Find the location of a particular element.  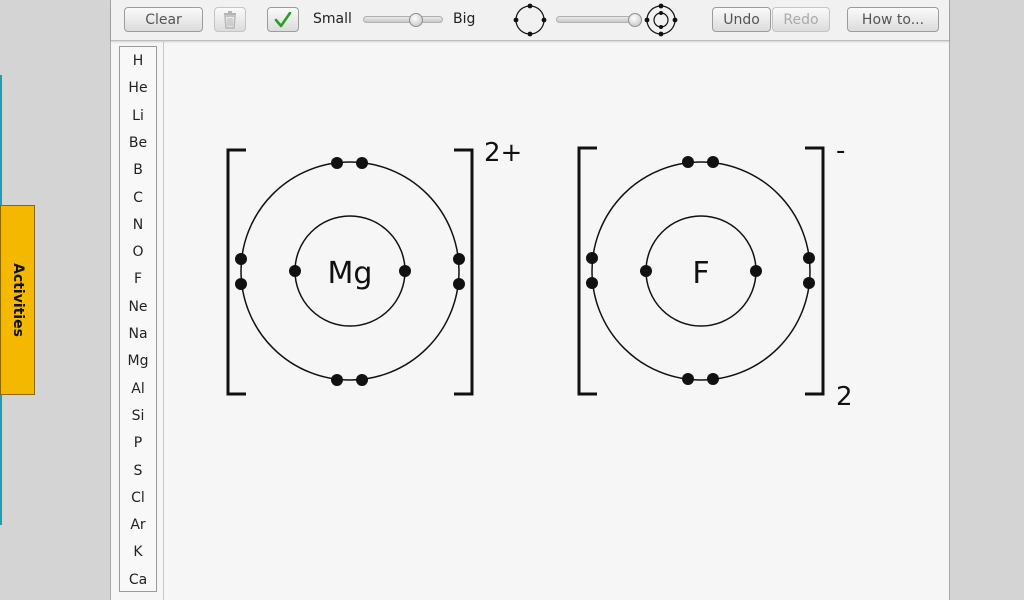

double-shell-icon is located at coordinates (661, 20).